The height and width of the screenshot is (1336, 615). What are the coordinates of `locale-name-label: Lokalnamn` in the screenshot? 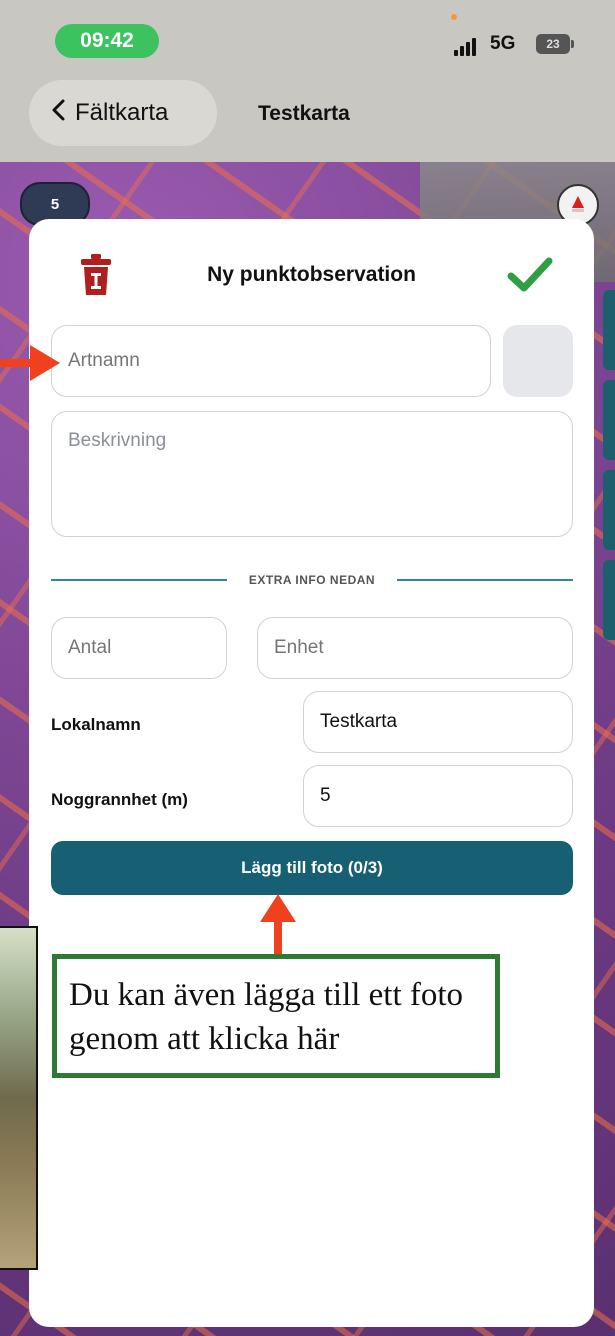 It's located at (96, 724).